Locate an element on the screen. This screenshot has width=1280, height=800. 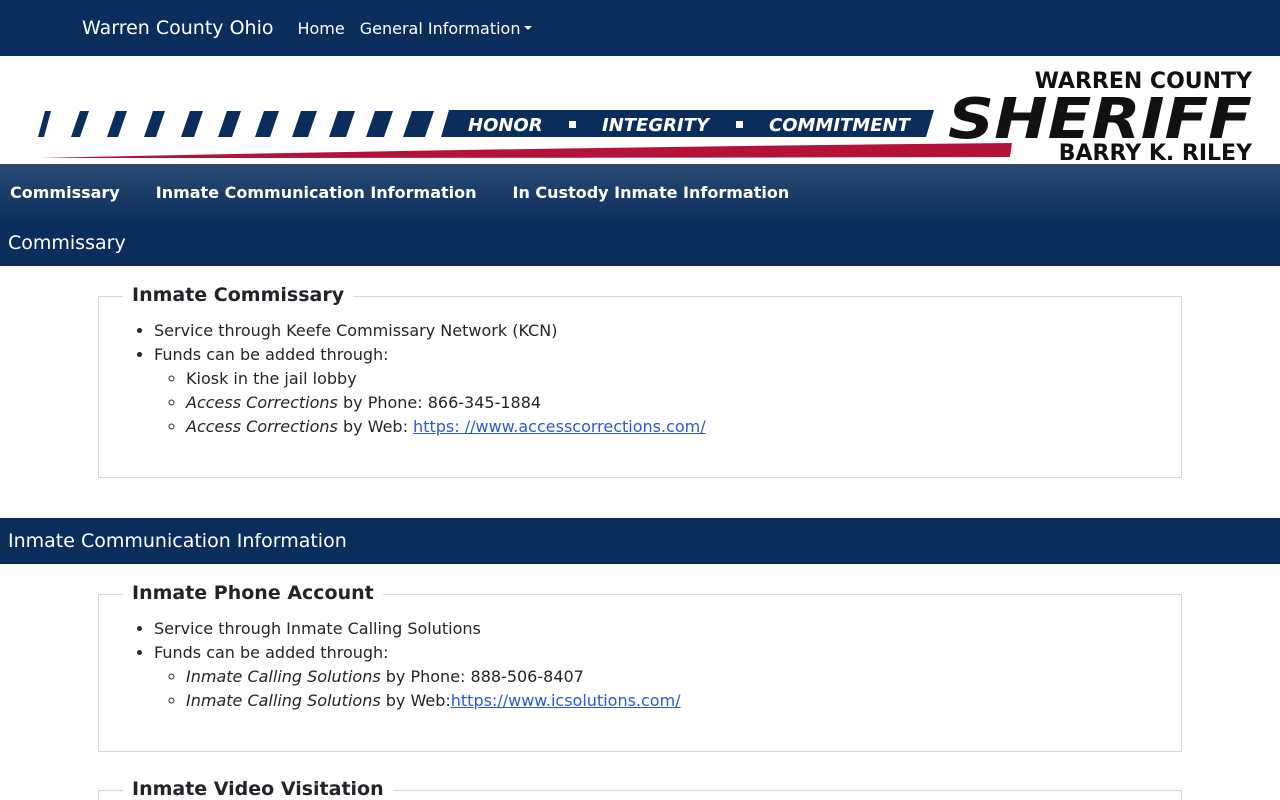
nav-home-link: Home is located at coordinates (320, 28).